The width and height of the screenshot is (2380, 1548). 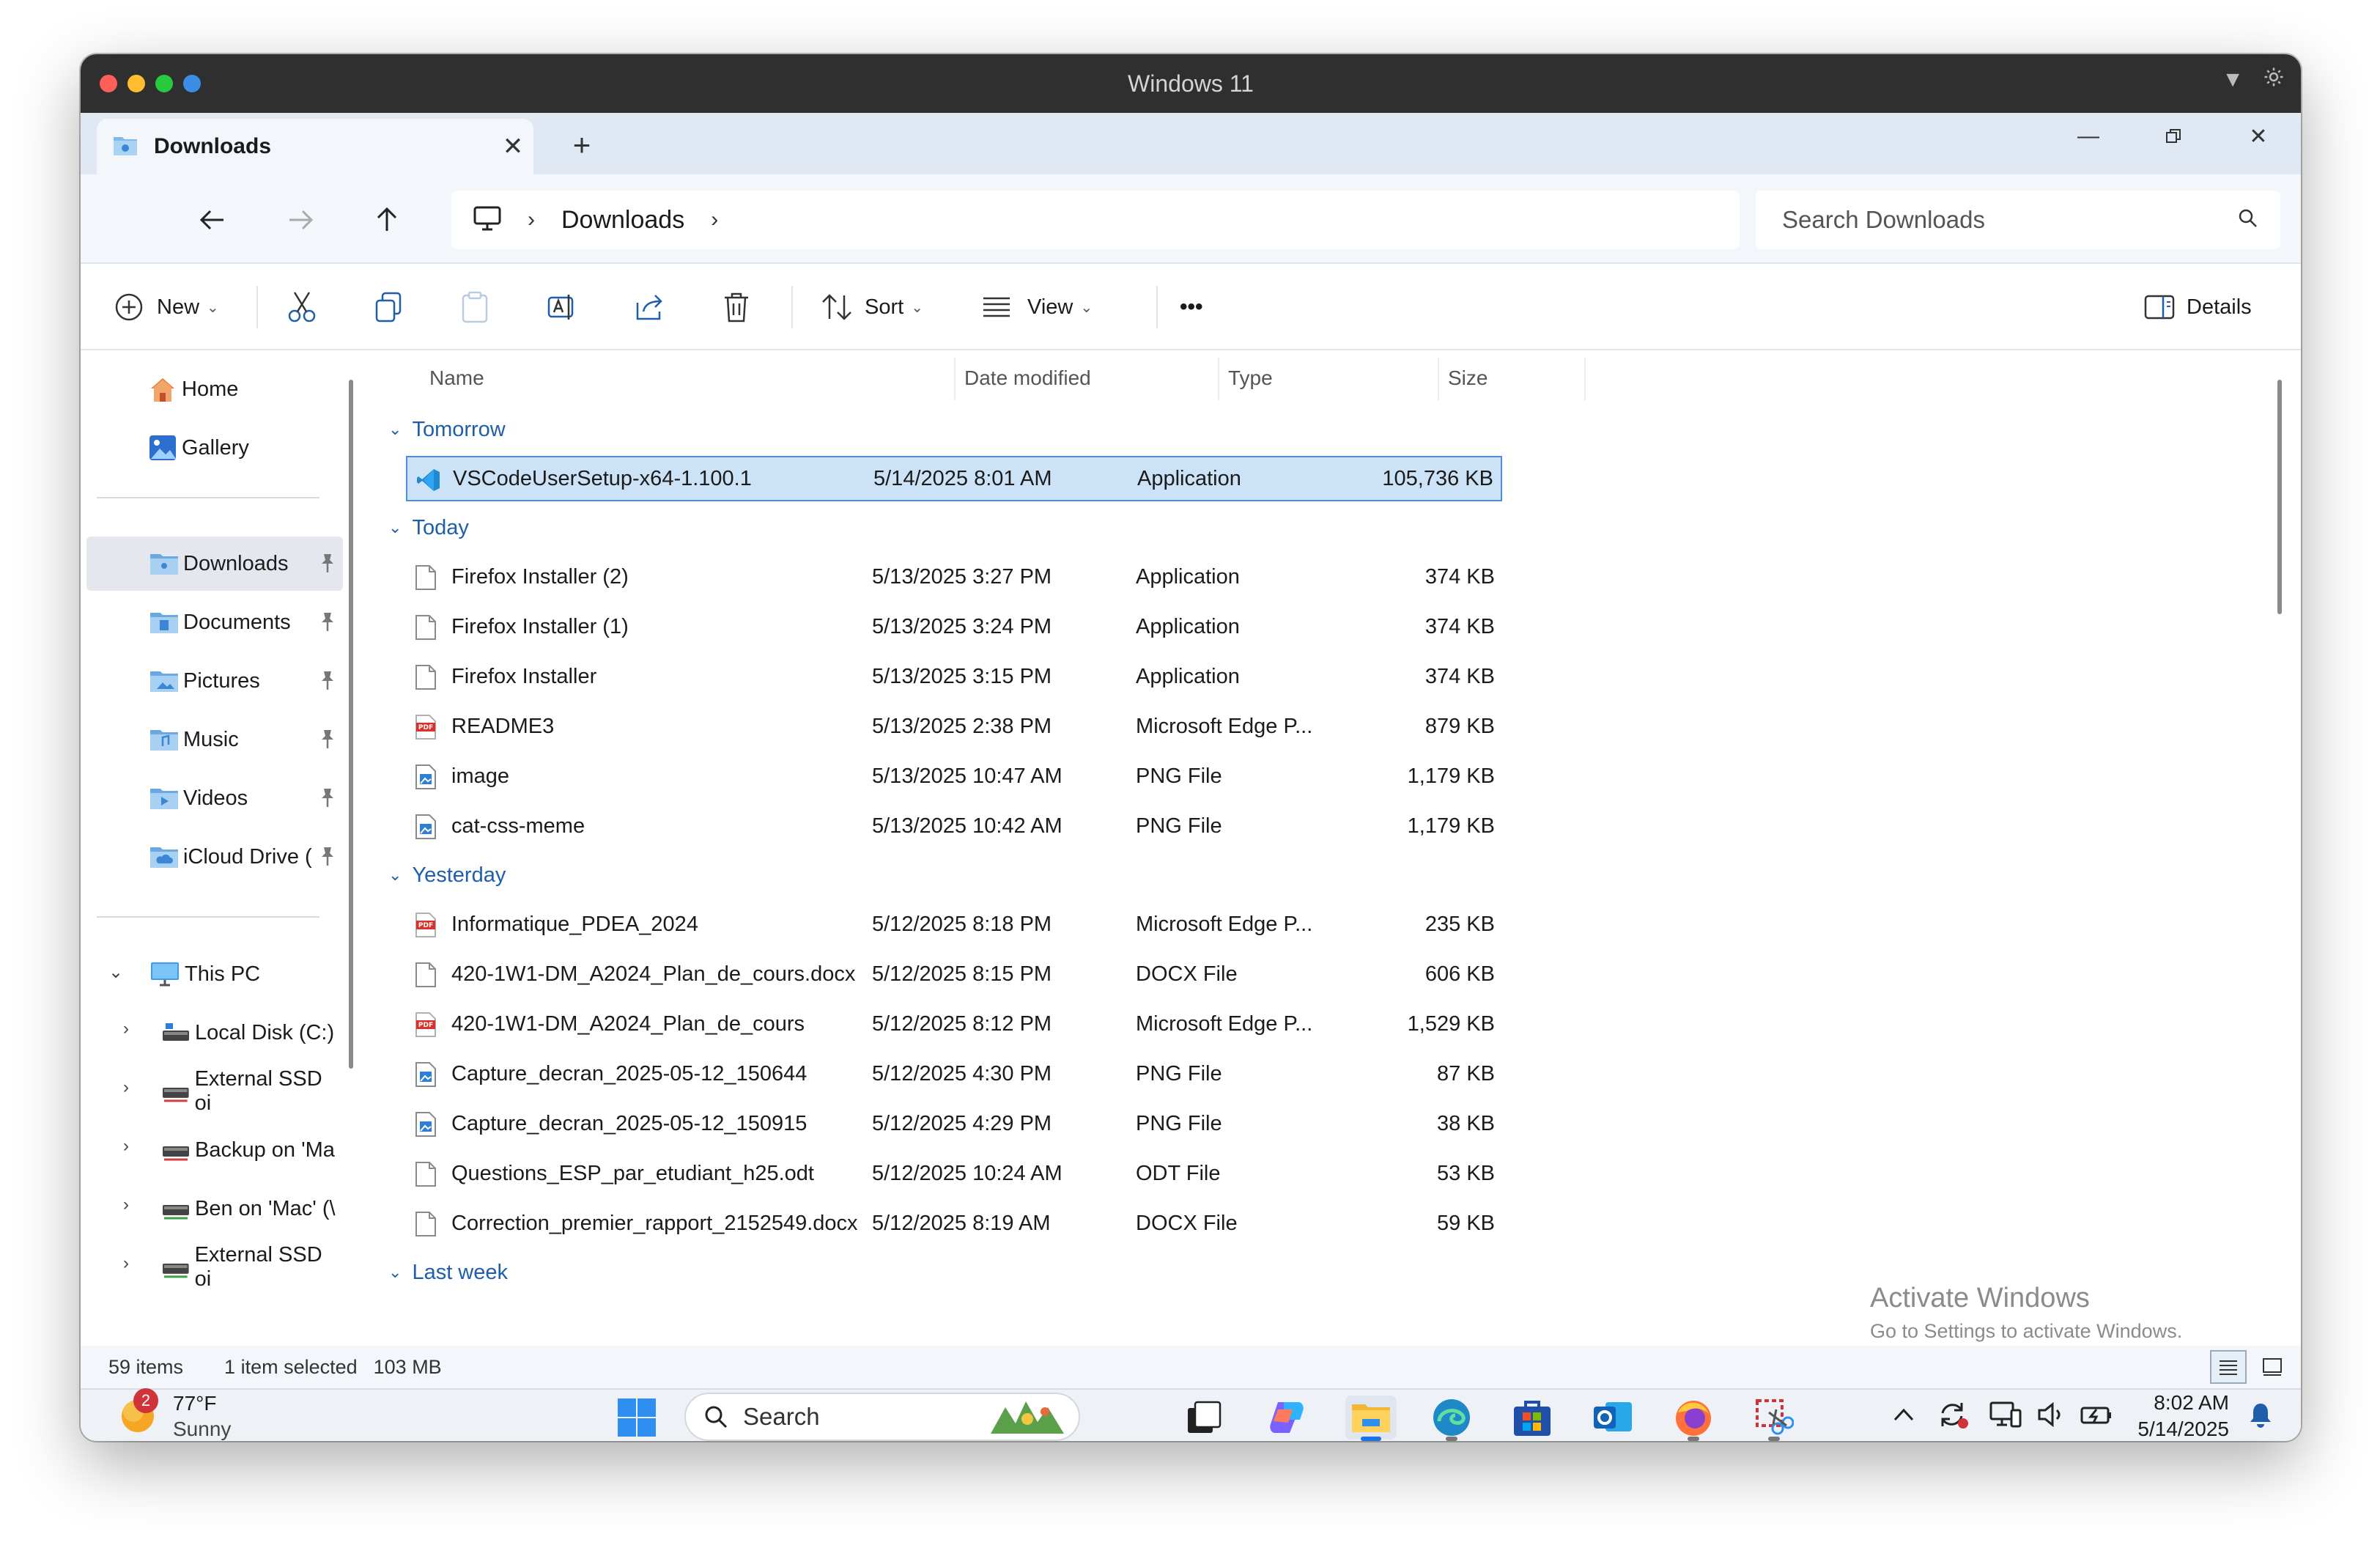 I want to click on network-icon, so click(x=2005, y=1416).